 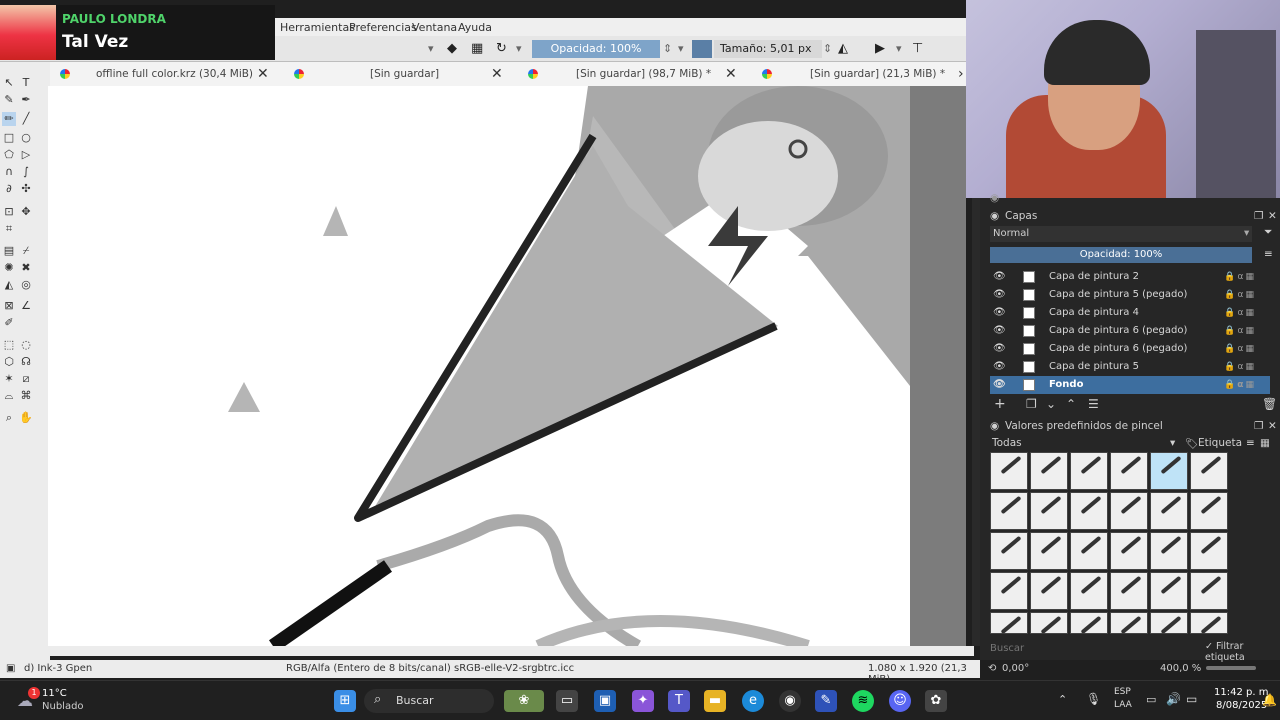 I want to click on tab-document-1: offline full color.krz (30,4 MiB) ✕, so click(x=167, y=74).